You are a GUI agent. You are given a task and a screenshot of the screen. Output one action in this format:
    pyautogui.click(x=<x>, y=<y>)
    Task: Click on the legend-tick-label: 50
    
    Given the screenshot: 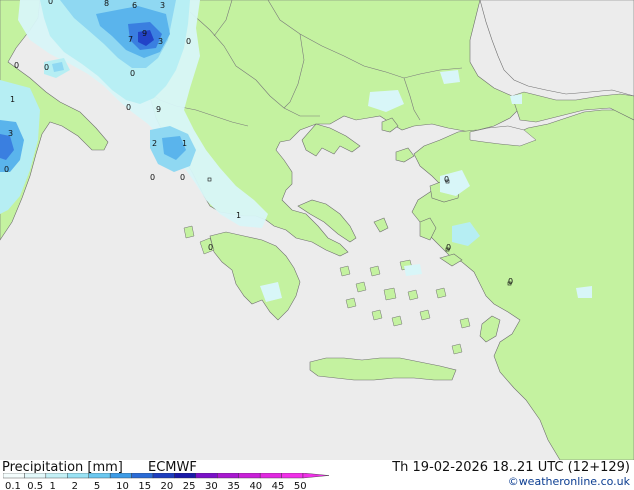 What is the action you would take?
    pyautogui.click(x=300, y=485)
    